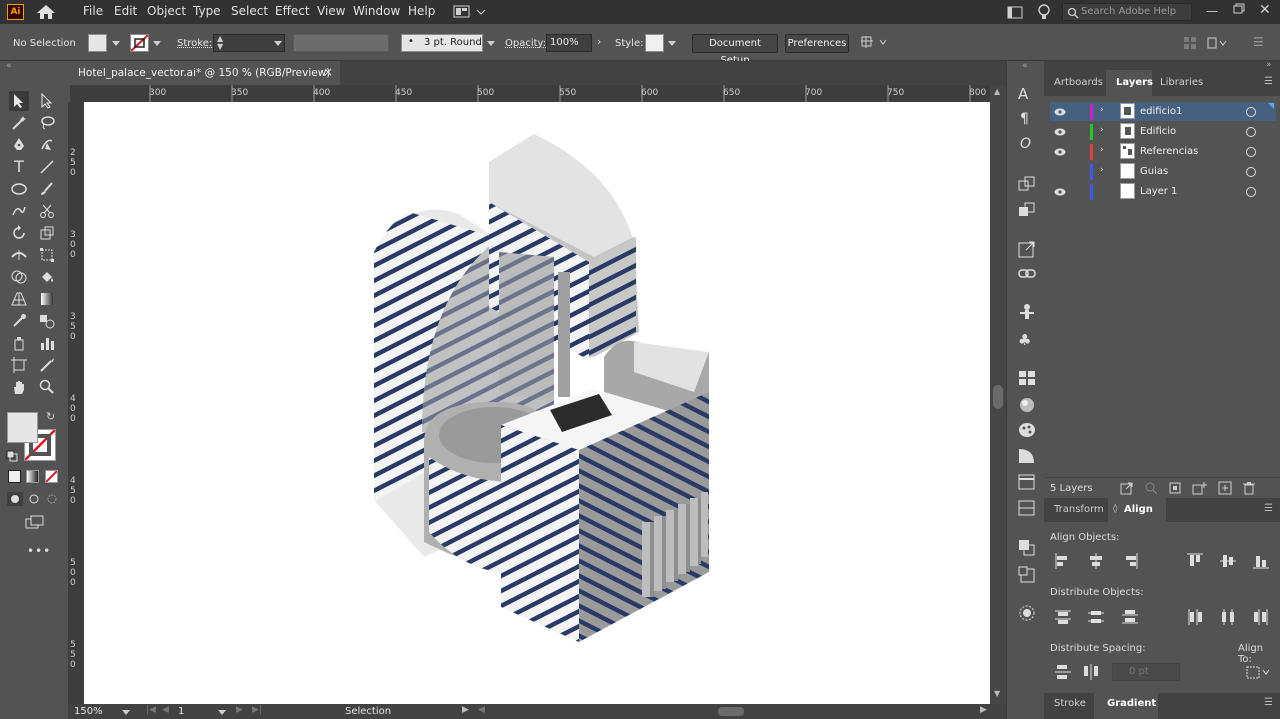  What do you see at coordinates (465, 710) in the screenshot?
I see `status-menu-arrow-icon: ▶` at bounding box center [465, 710].